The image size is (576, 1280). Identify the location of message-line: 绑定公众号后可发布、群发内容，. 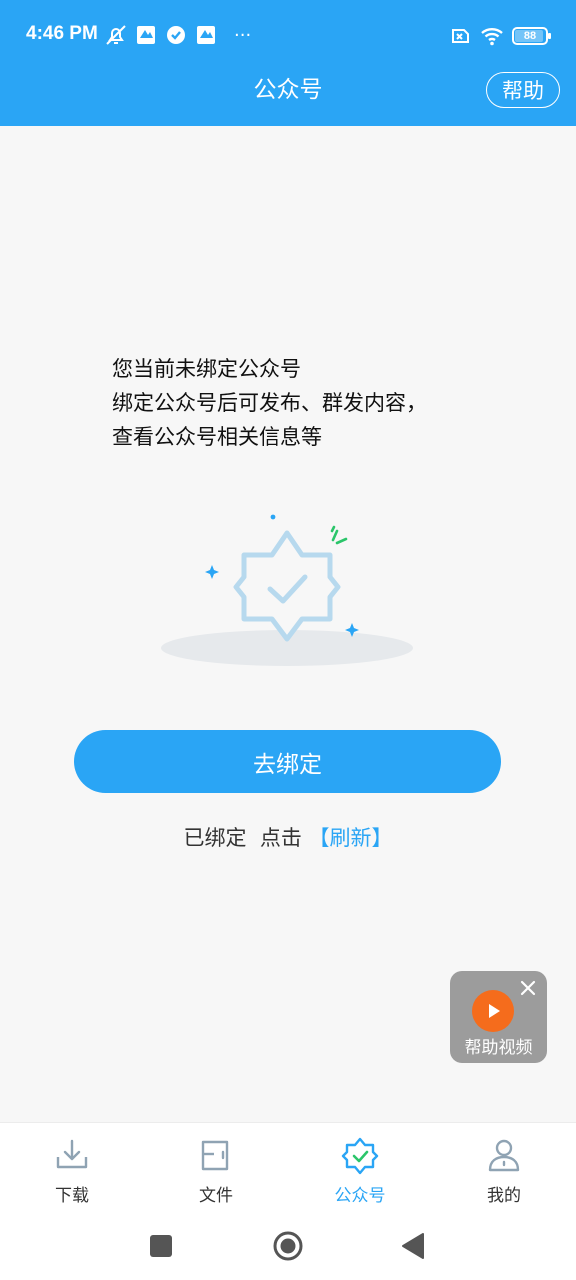
(269, 403).